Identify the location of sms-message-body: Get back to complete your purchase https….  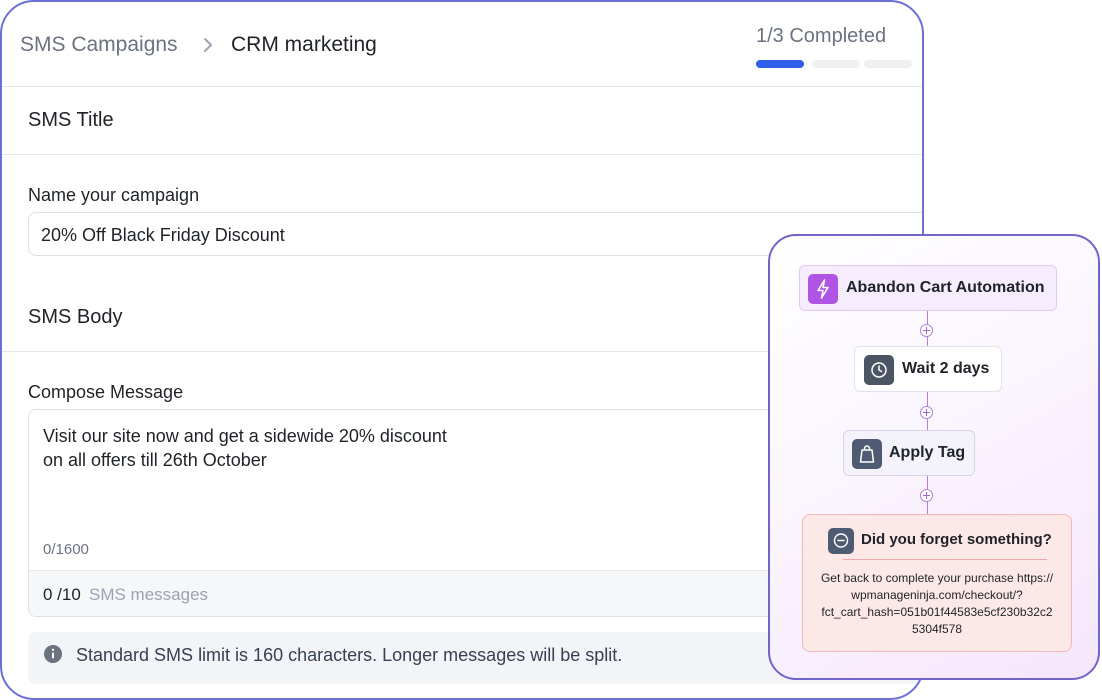
(937, 604).